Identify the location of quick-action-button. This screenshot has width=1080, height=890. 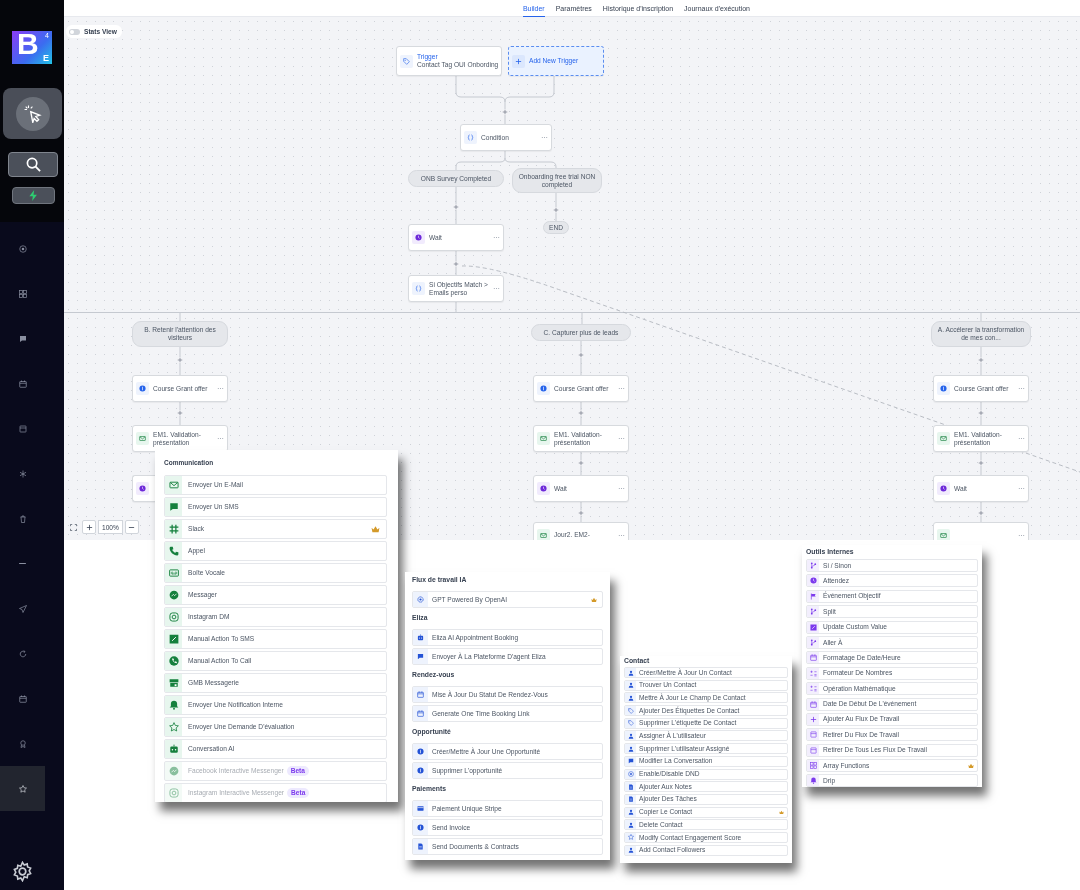
(33, 195).